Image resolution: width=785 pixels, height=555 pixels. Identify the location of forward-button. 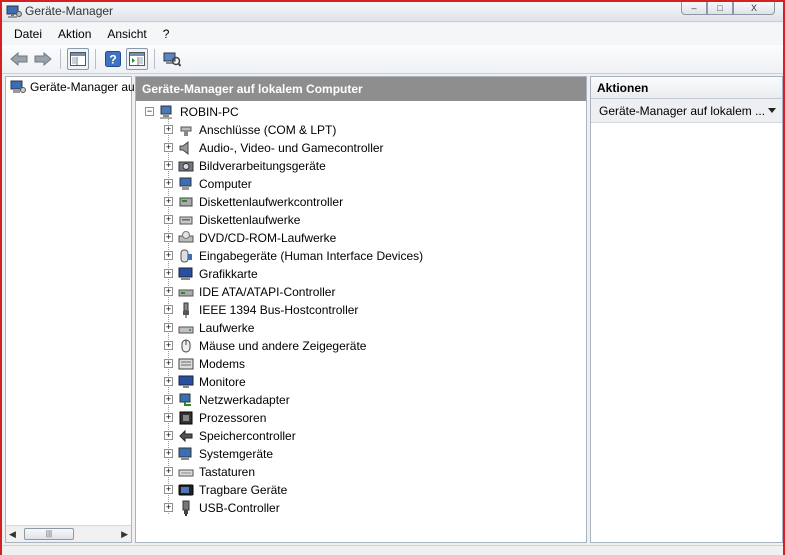
(43, 59).